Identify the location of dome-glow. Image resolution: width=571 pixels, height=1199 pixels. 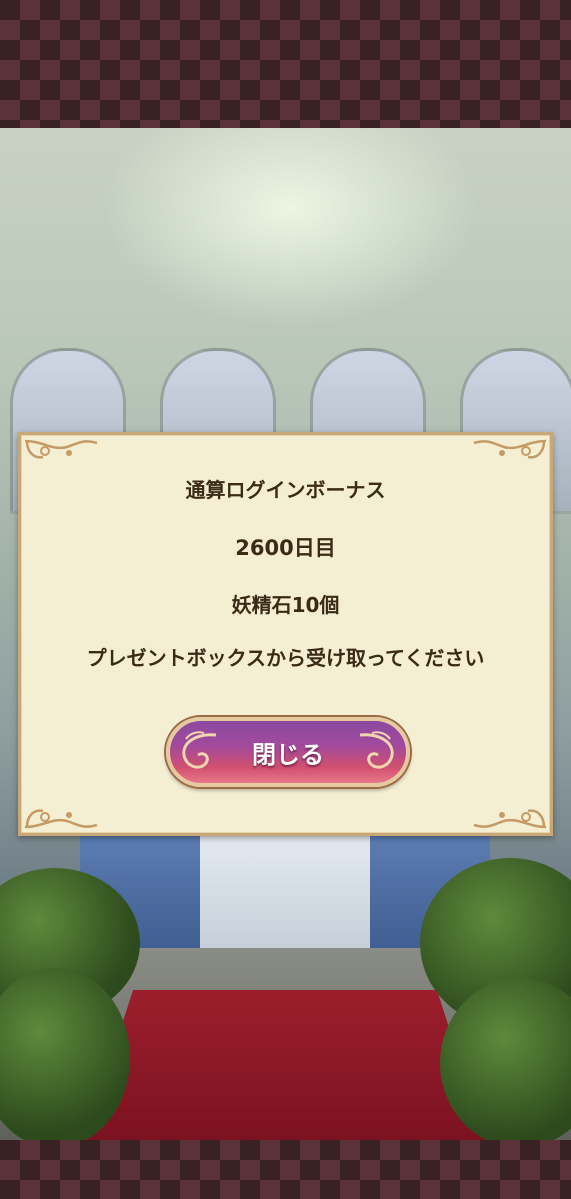
(290, 228).